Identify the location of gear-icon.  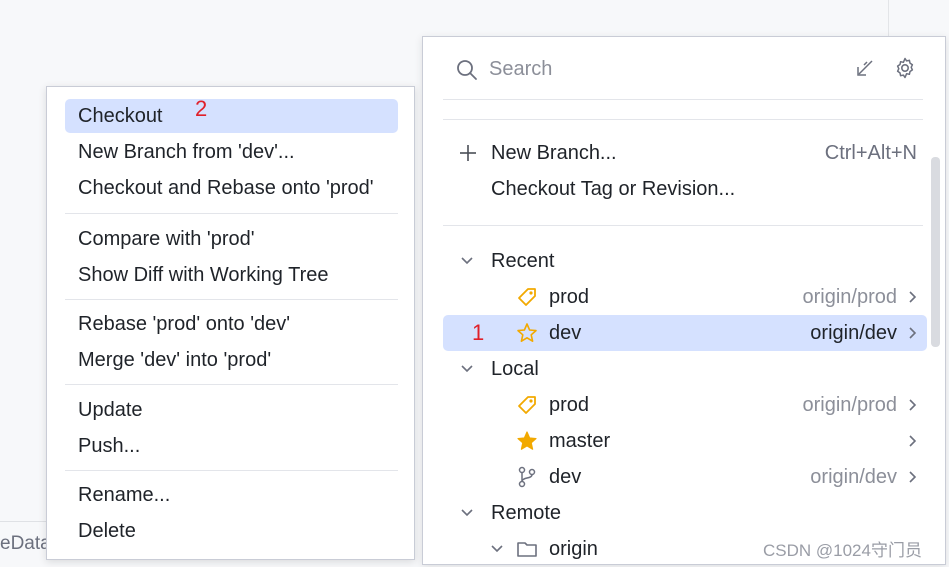
(905, 70).